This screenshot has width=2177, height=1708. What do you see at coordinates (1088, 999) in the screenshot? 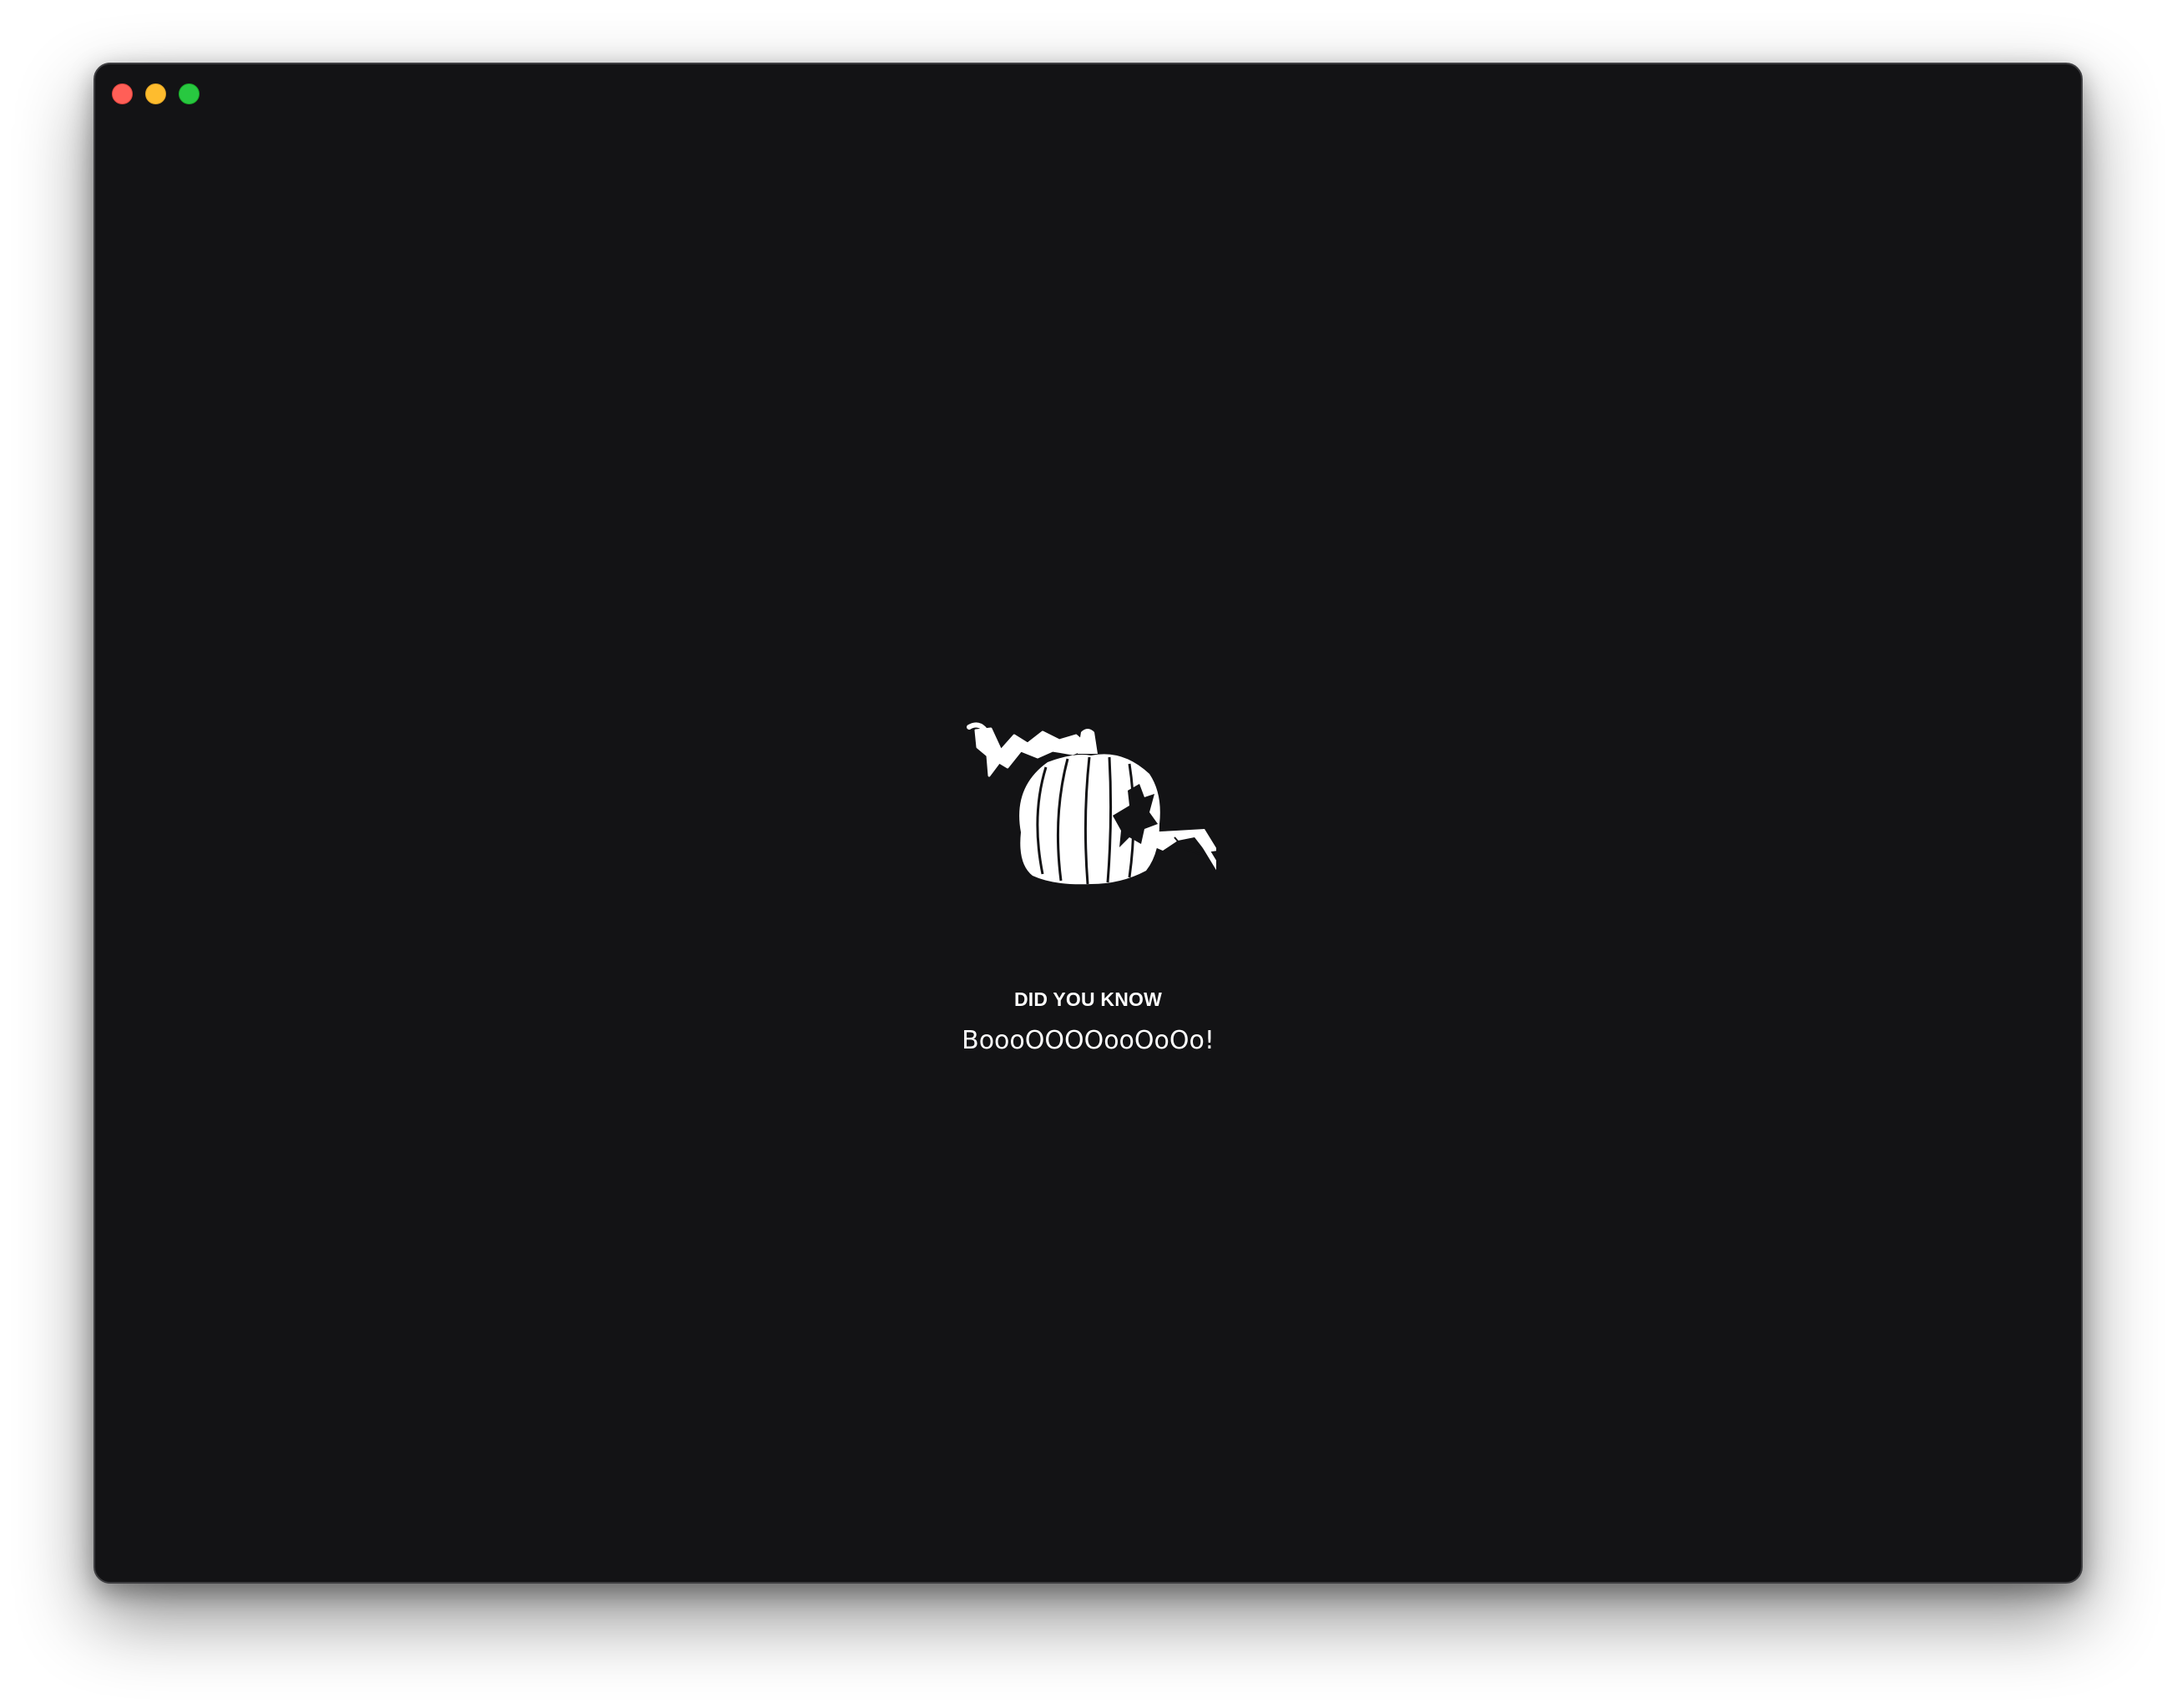
I see `eyebrow-label: DID YOU KNOW` at bounding box center [1088, 999].